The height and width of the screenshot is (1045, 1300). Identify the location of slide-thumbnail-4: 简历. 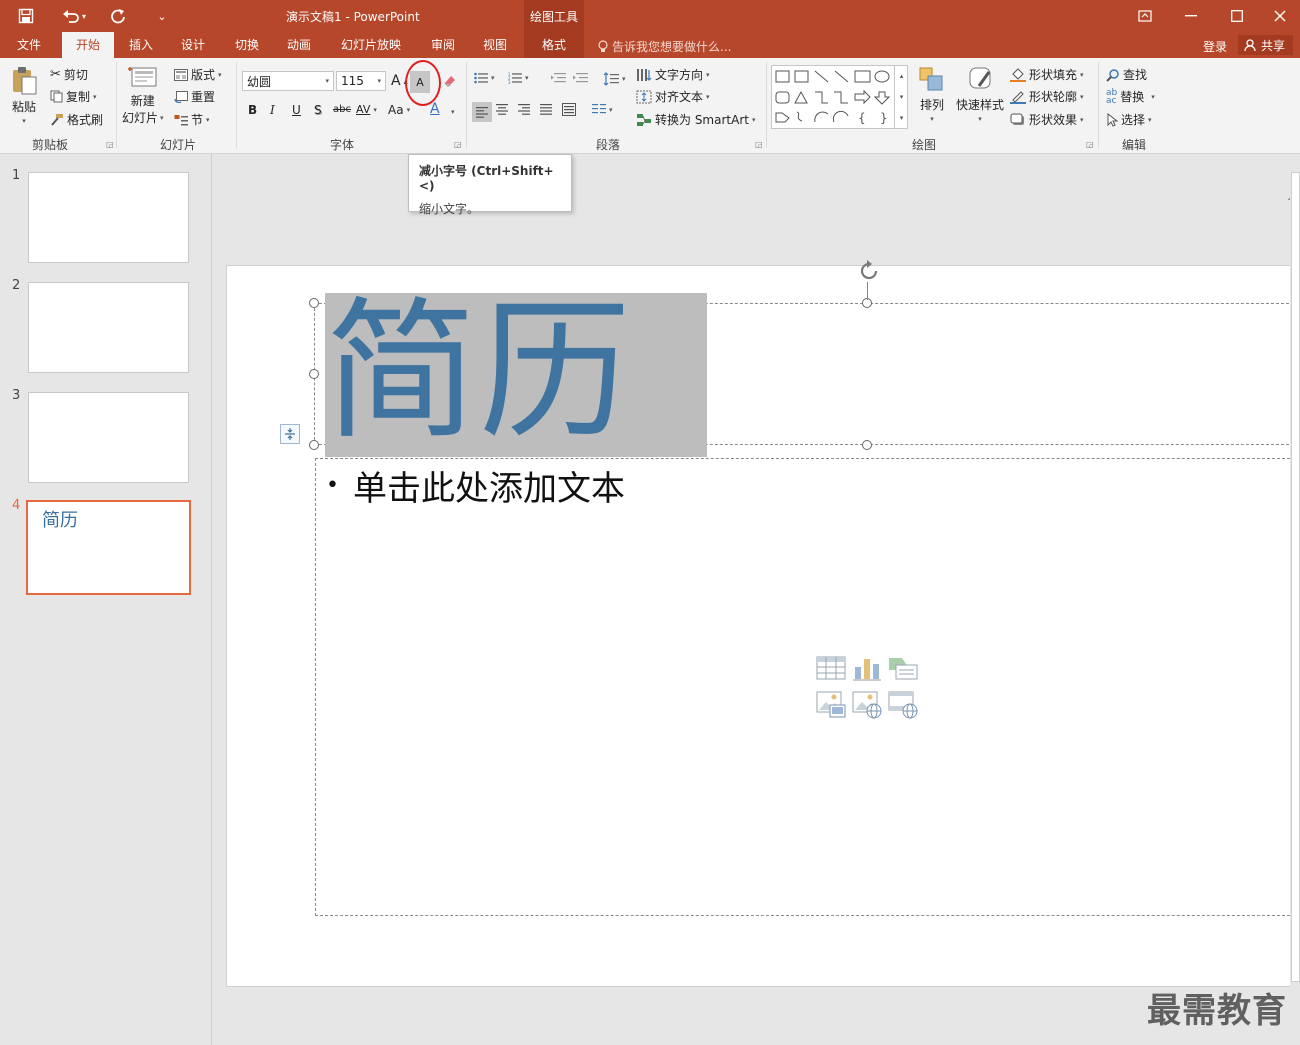
(108, 547).